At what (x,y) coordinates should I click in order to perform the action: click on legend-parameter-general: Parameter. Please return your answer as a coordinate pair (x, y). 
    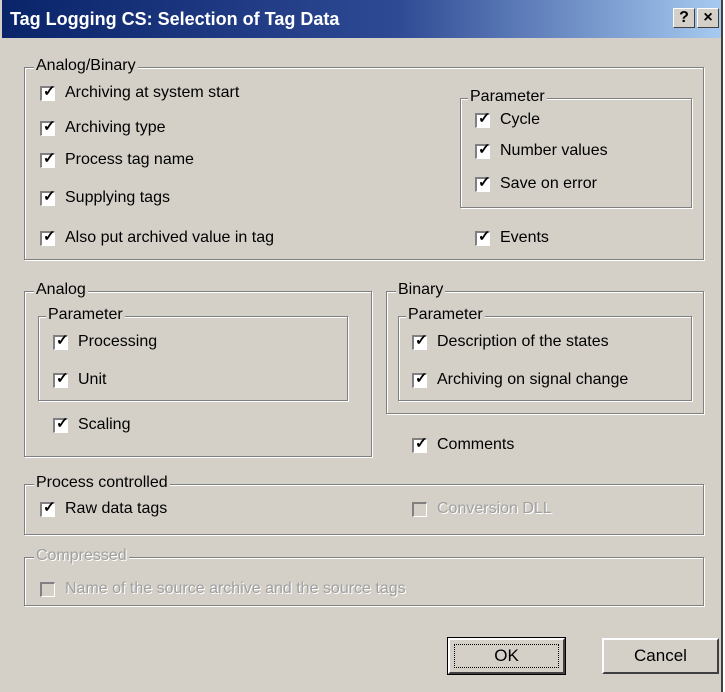
    Looking at the image, I should click on (507, 97).